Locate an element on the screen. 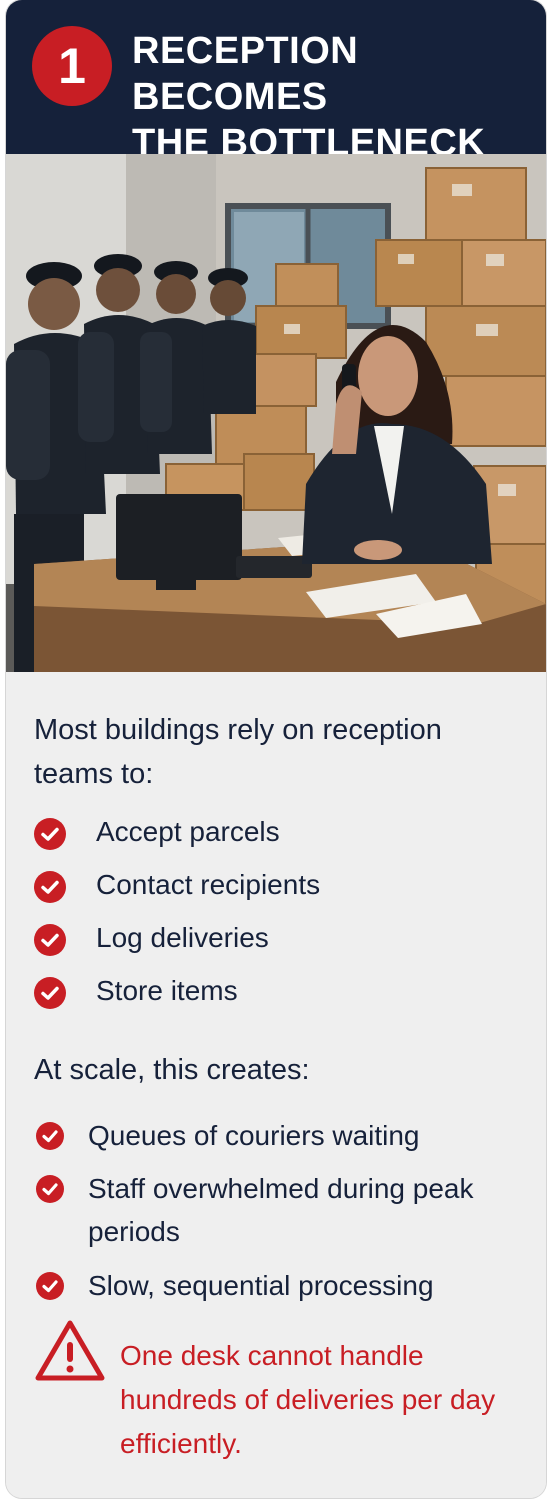 This screenshot has width=554, height=1503. card-header: 1 RECEPTION BECOMES THE BOTTLENECK is located at coordinates (276, 82).